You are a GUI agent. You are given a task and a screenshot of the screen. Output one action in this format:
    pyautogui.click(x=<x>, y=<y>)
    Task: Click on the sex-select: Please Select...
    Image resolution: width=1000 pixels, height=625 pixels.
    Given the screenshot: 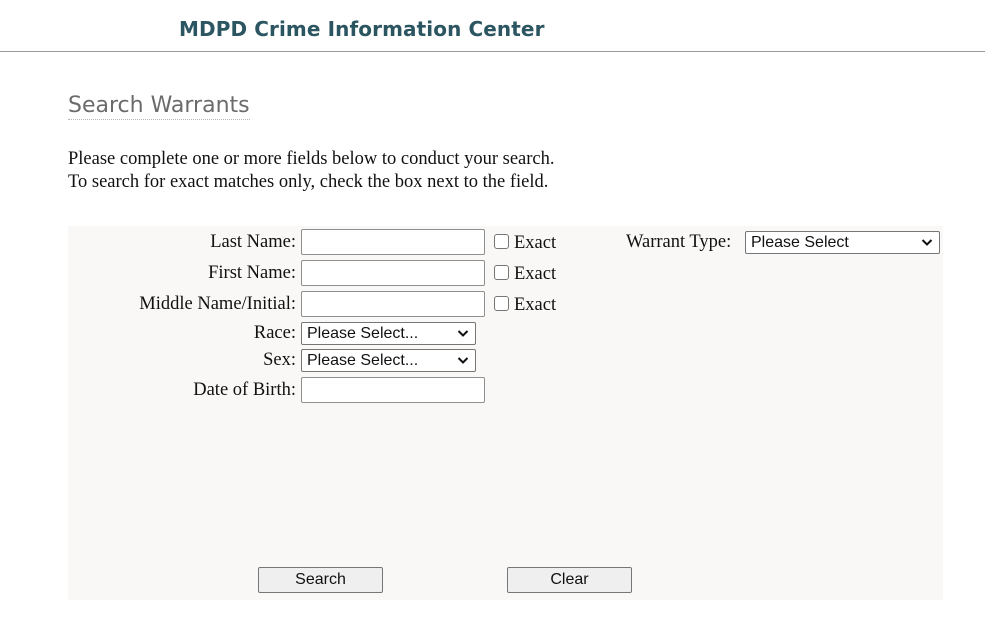 What is the action you would take?
    pyautogui.click(x=388, y=360)
    